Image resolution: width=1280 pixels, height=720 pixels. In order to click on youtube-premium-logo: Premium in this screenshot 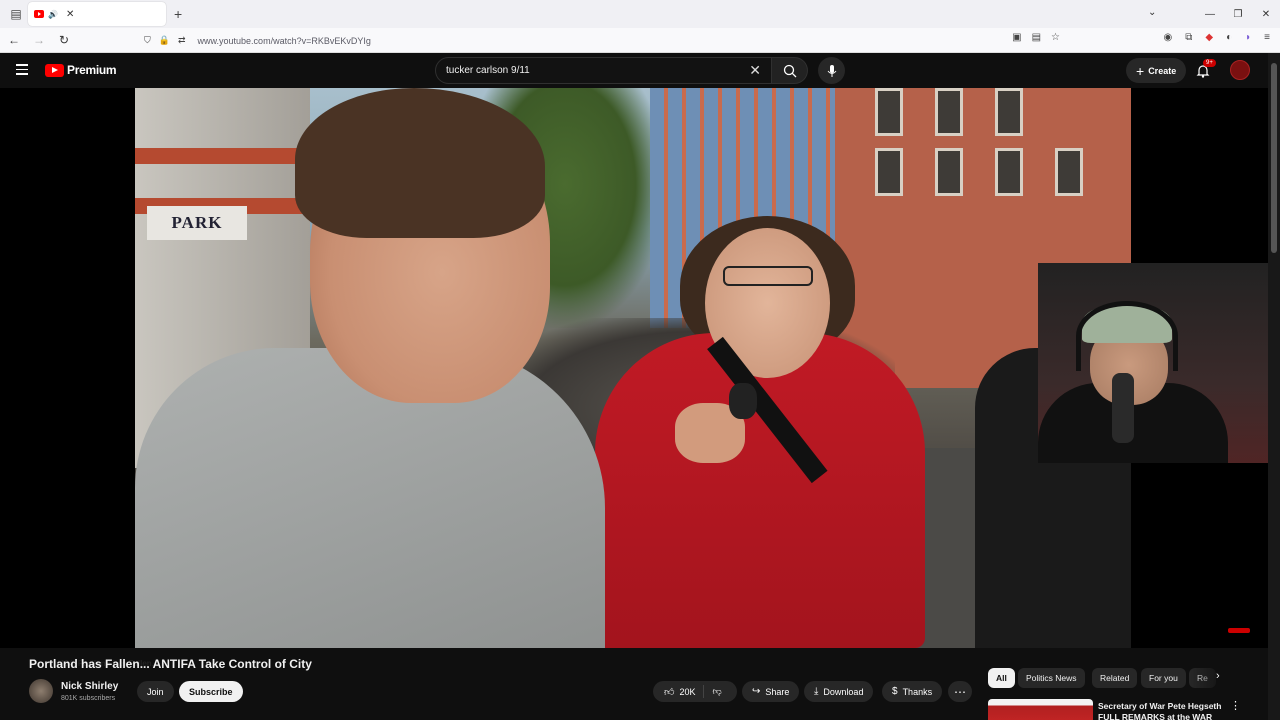, I will do `click(81, 70)`.